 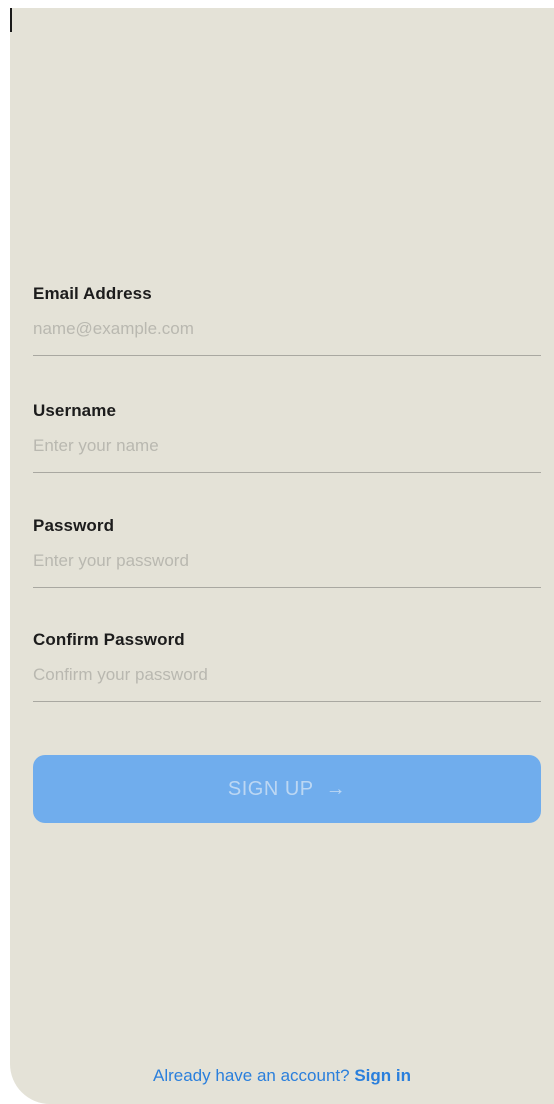 What do you see at coordinates (109, 639) in the screenshot?
I see `confirm-password-label: Confirm Password` at bounding box center [109, 639].